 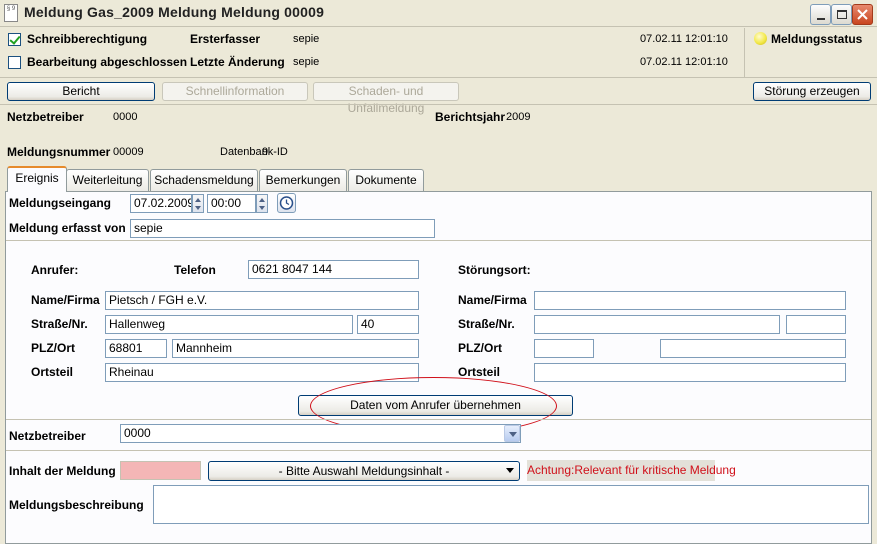 I want to click on schnellinformation-button: Schnellinformation, so click(x=235, y=91).